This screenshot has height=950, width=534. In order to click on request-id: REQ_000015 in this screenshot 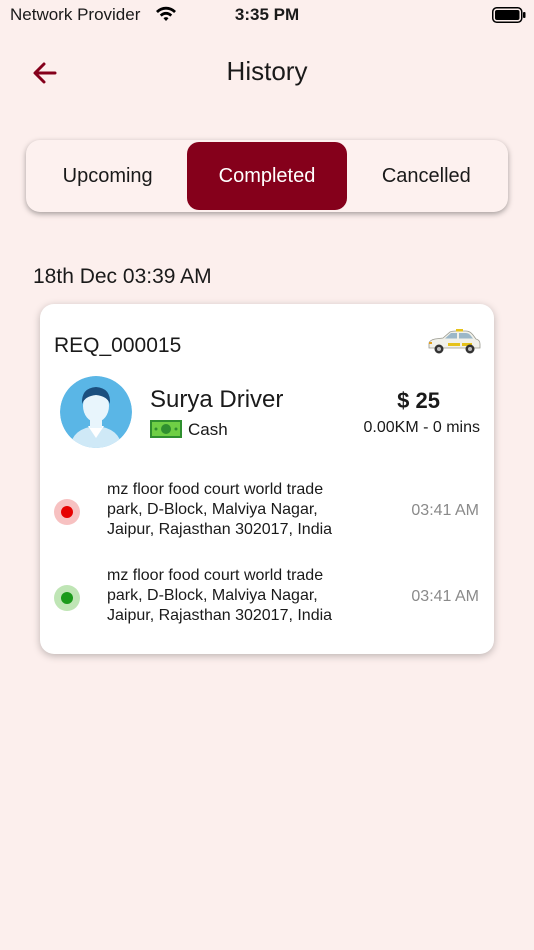, I will do `click(118, 345)`.